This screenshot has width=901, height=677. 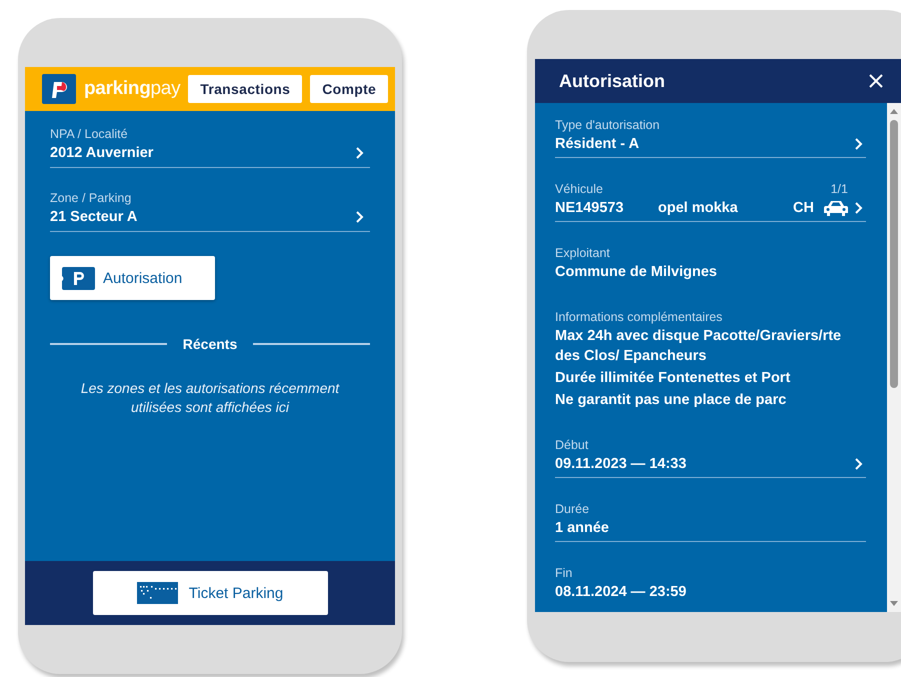 I want to click on car-icon, so click(x=836, y=208).